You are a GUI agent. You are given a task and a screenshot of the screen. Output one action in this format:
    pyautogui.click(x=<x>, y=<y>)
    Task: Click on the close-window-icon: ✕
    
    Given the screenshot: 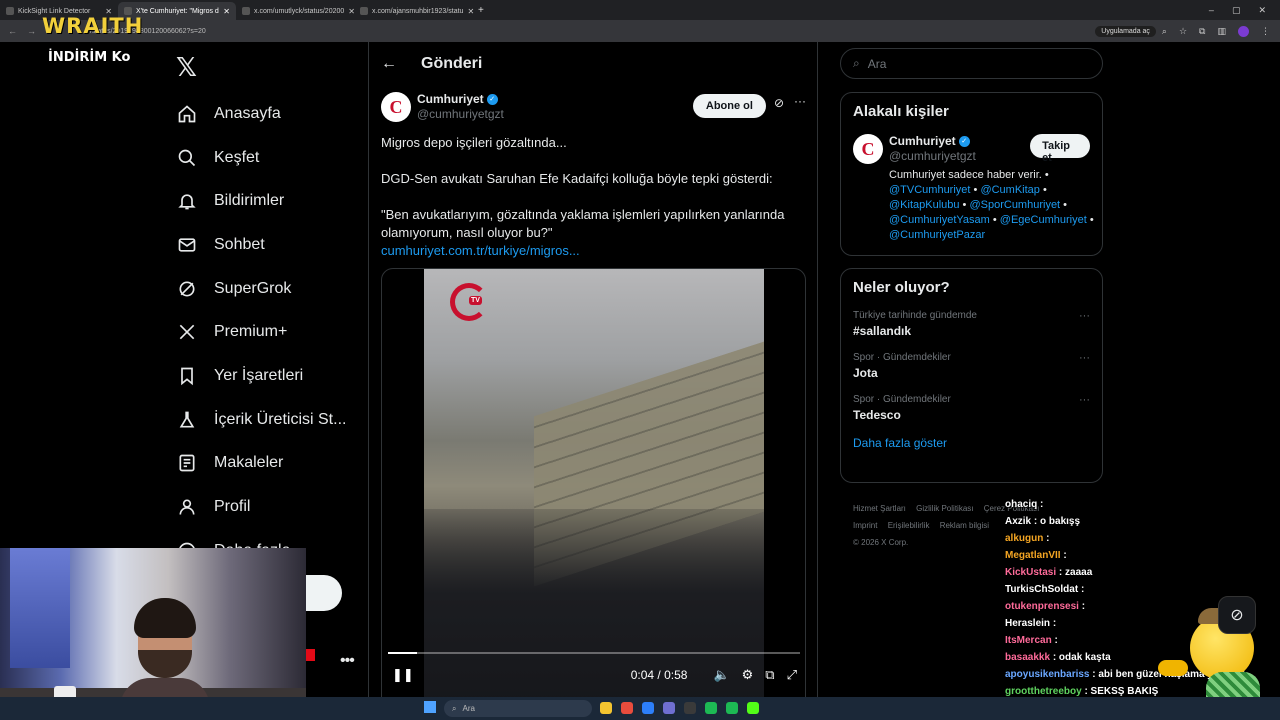 What is the action you would take?
    pyautogui.click(x=1262, y=10)
    